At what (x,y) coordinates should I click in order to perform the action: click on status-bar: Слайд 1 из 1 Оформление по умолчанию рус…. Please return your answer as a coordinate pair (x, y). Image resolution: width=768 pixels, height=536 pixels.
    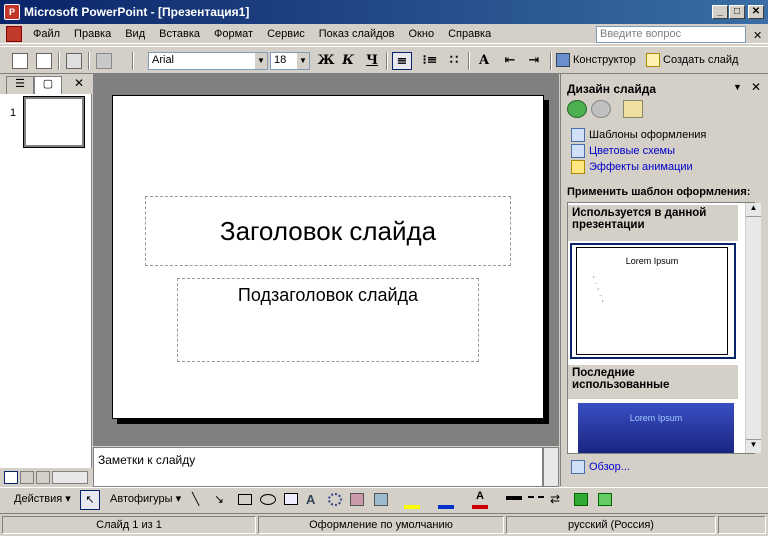
    Looking at the image, I should click on (384, 524).